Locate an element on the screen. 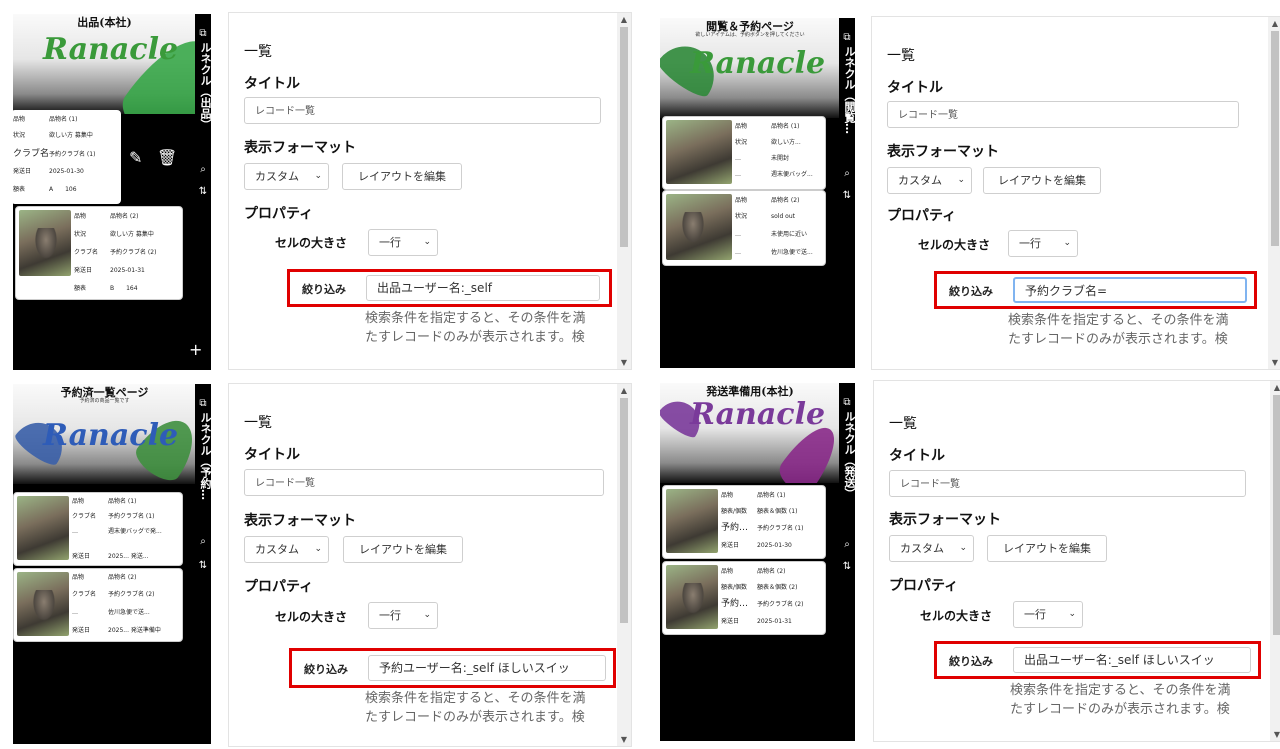 The height and width of the screenshot is (749, 1280). filter-highlight: 絞り込み 予約ユーザー名:_self ほしいスイッ is located at coordinates (452, 668).